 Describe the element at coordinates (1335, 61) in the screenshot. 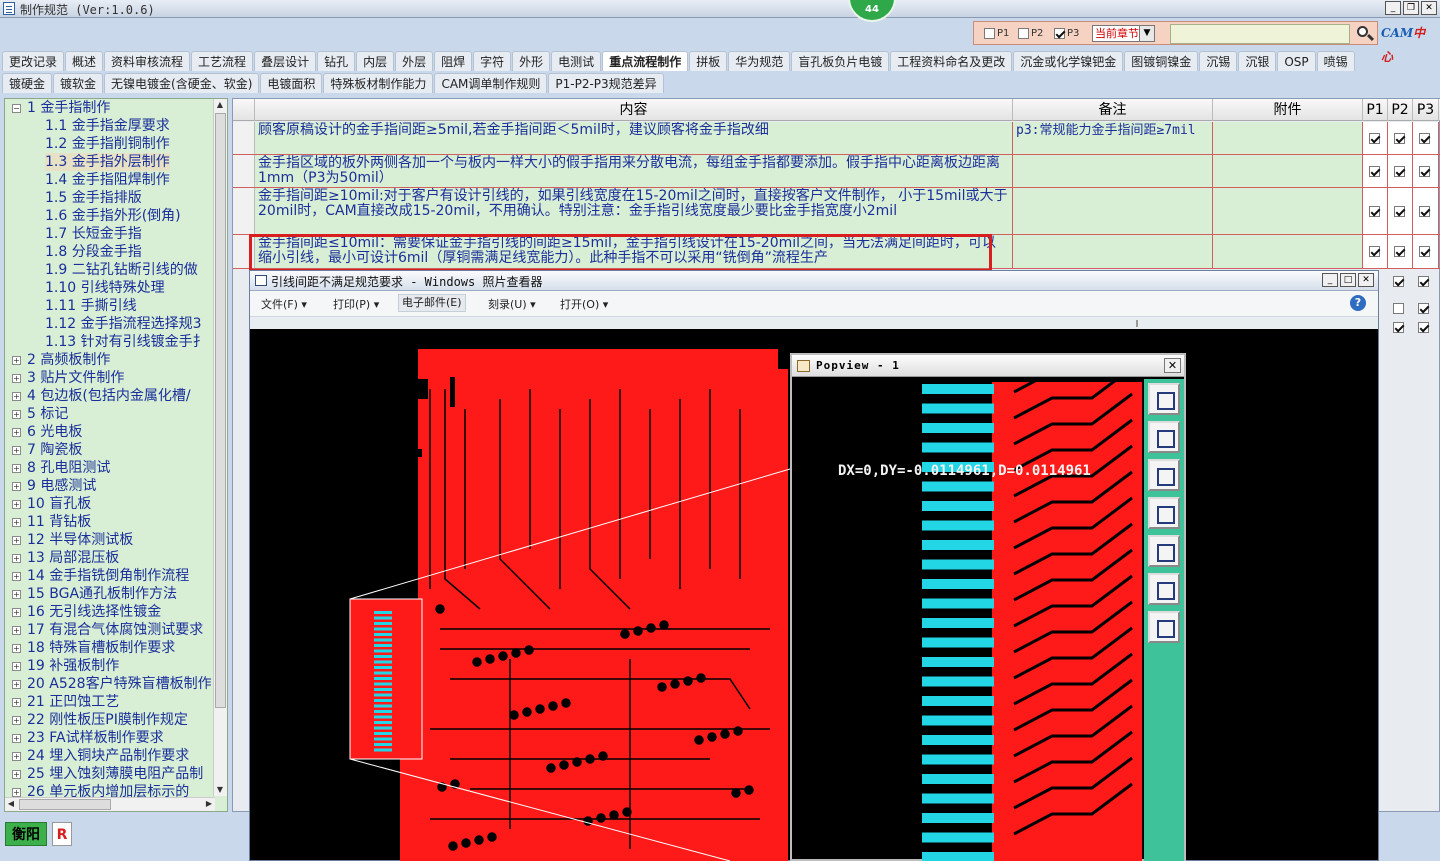

I see `tab-tabrow1-22: 喷锡` at that location.